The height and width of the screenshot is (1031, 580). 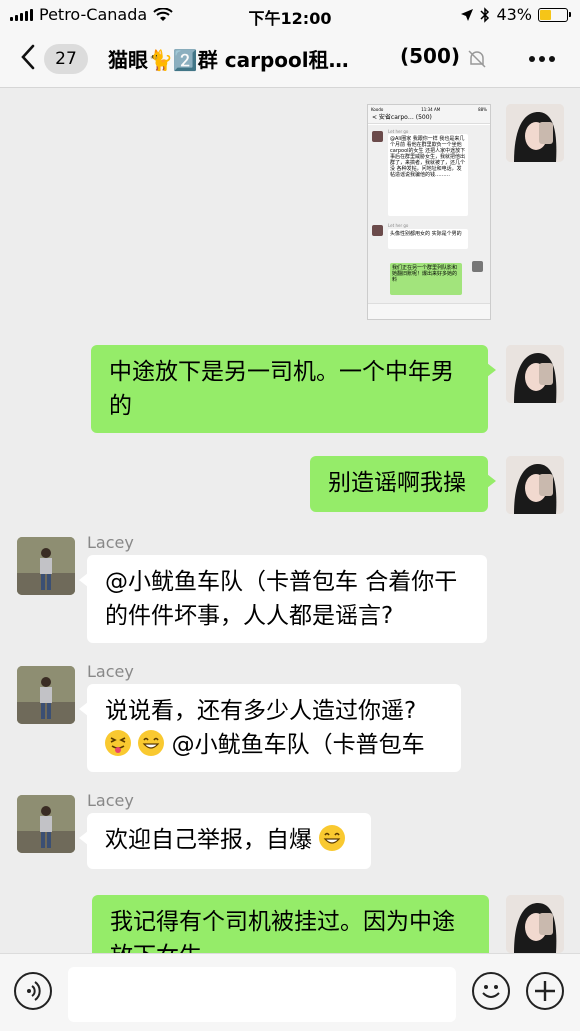 I want to click on message-line: @小鱿鱼车队（卡普包车, so click(x=274, y=745).